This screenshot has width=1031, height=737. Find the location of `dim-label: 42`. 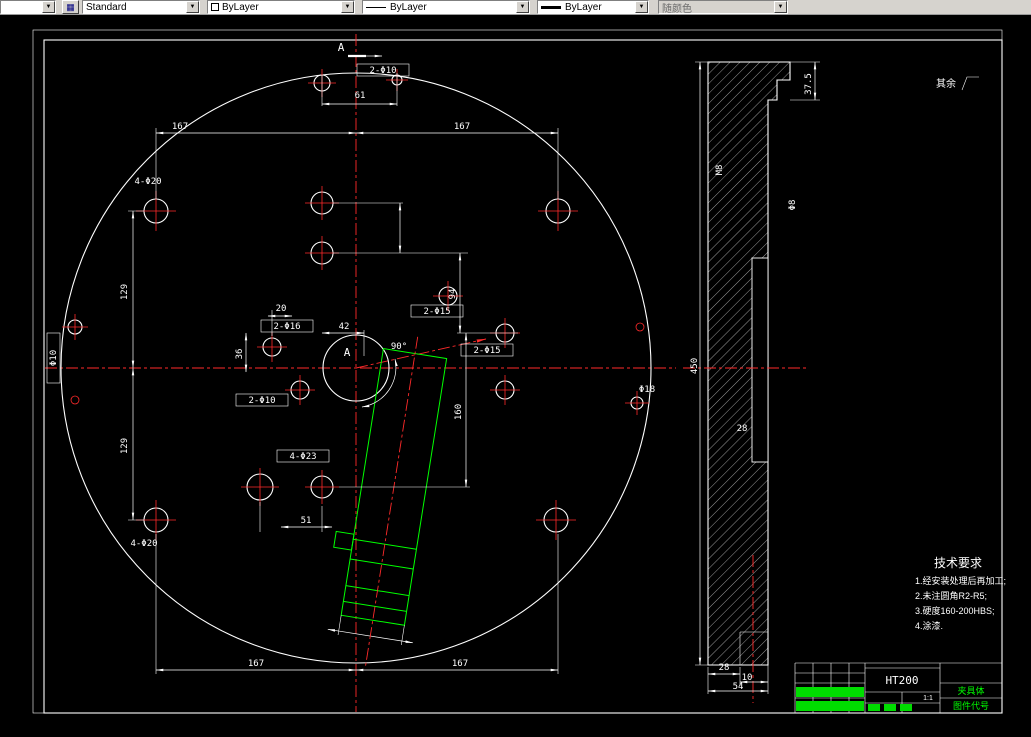

dim-label: 42 is located at coordinates (344, 327).